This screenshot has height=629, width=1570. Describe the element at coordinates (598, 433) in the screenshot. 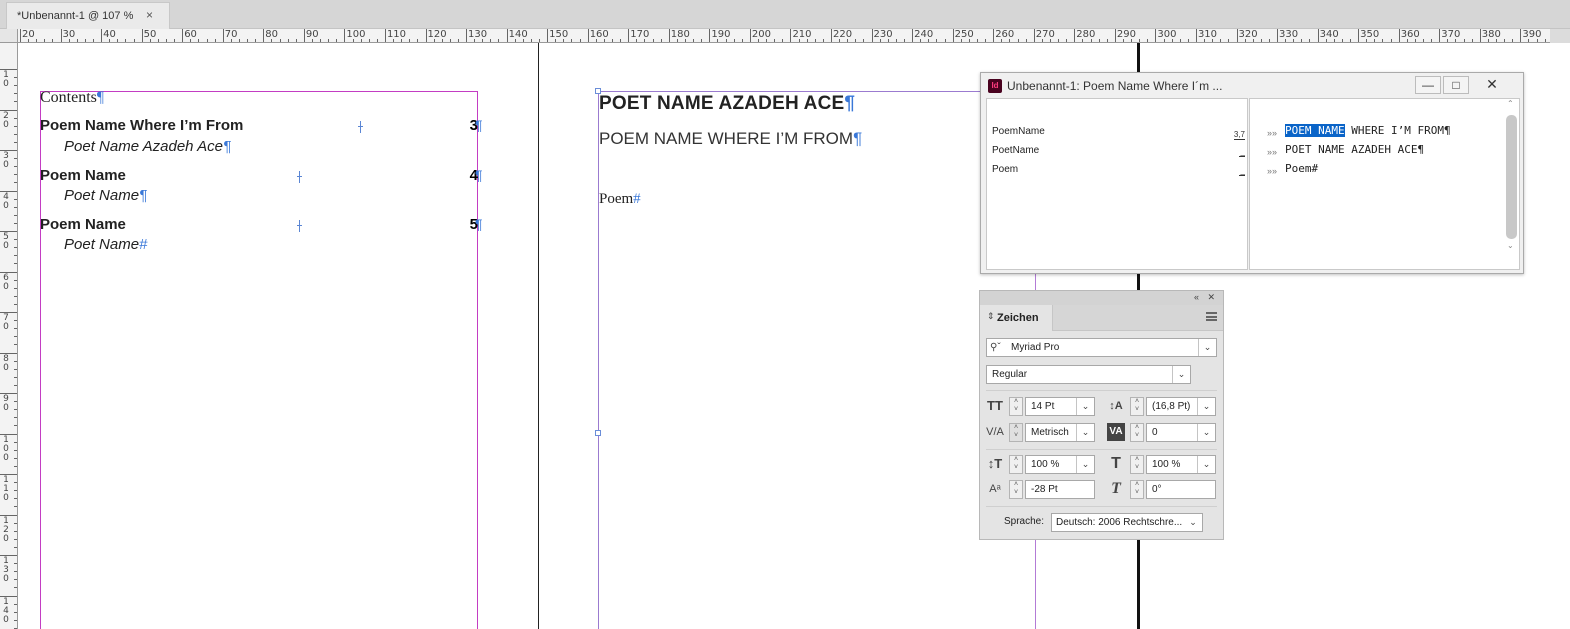

I see `frame-handle` at that location.